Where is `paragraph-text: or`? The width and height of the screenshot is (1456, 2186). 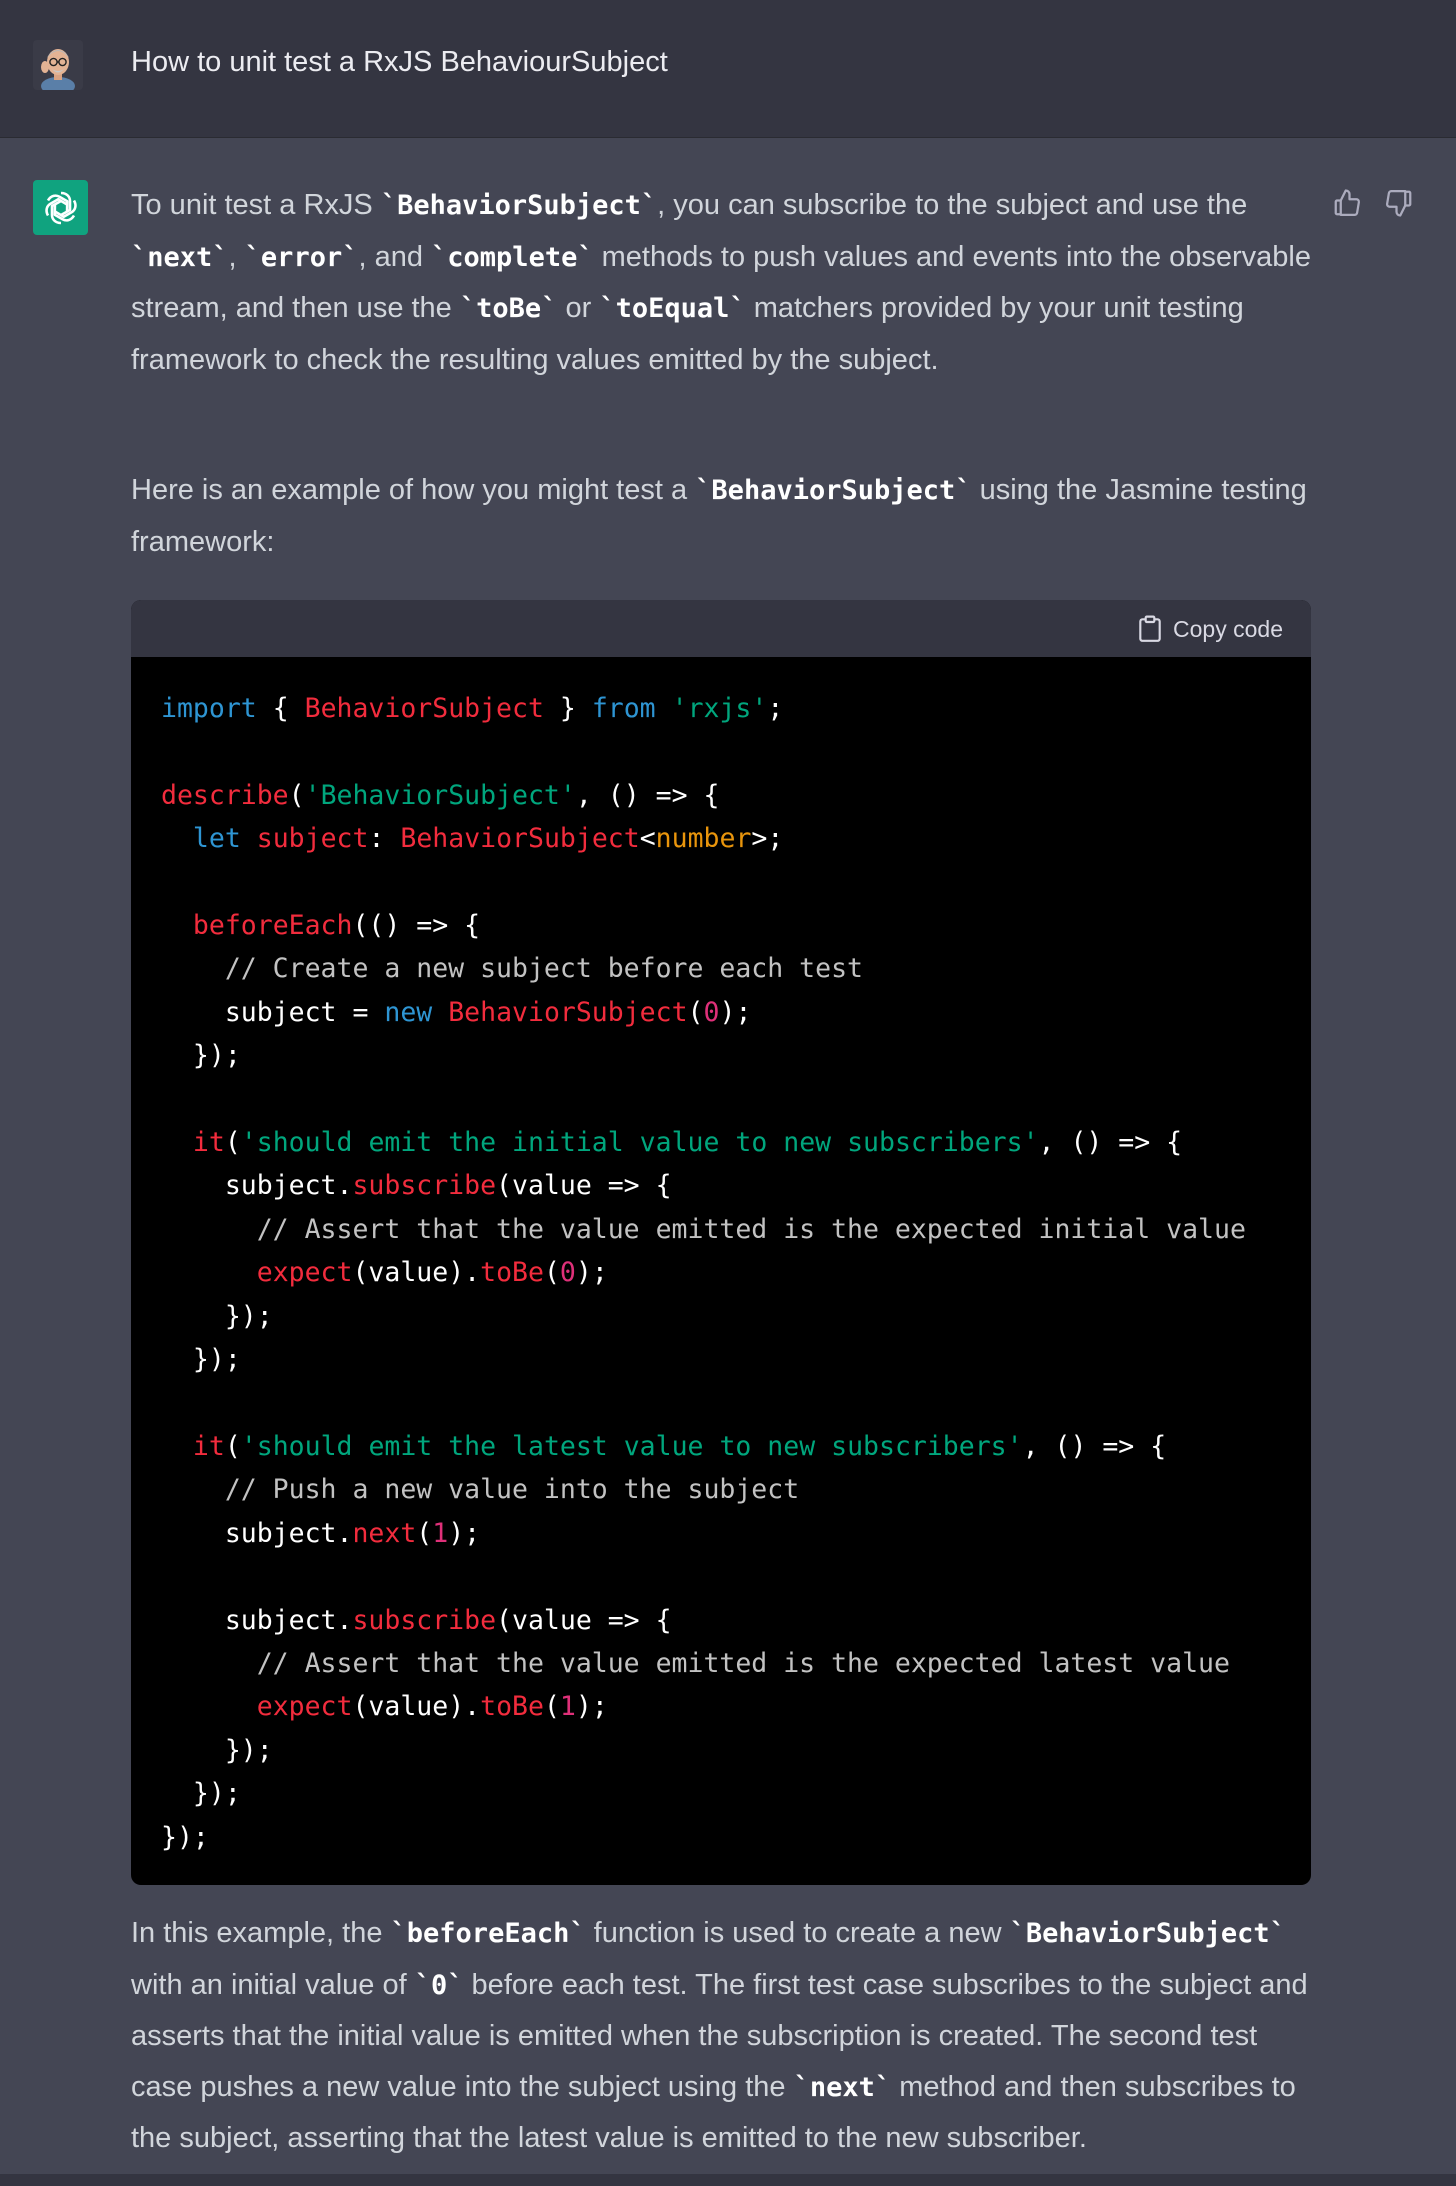 paragraph-text: or is located at coordinates (578, 308).